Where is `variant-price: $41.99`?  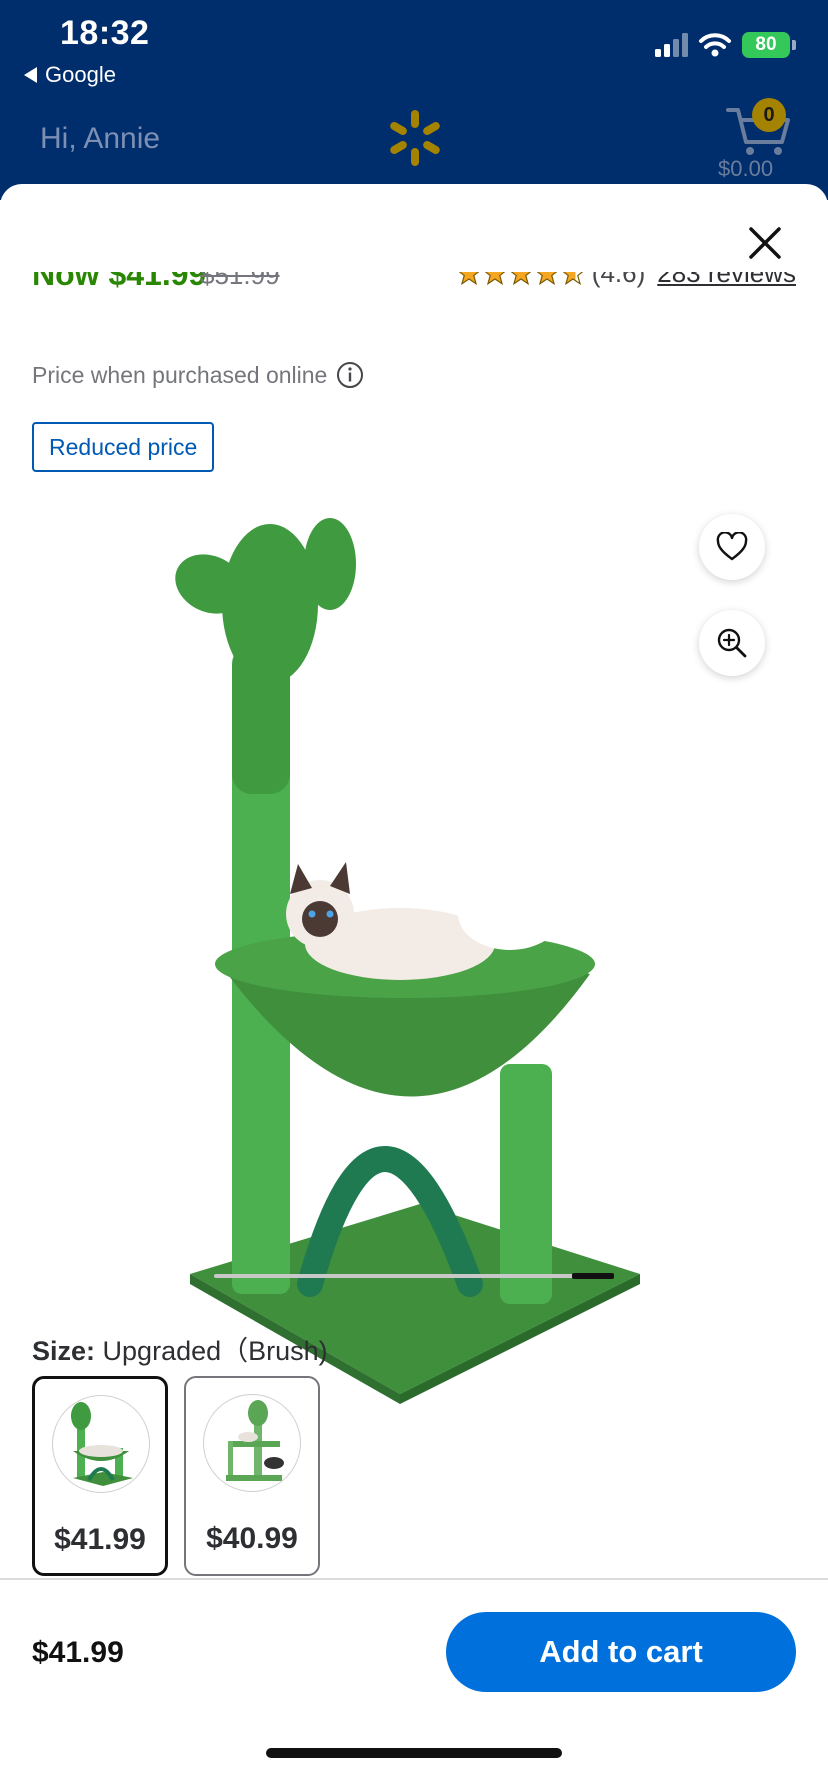 variant-price: $41.99 is located at coordinates (100, 1539).